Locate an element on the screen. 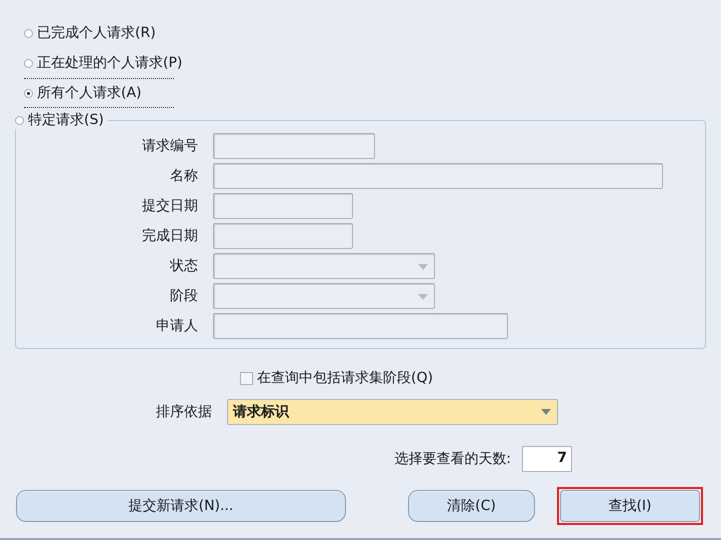  action-button: 清除(C) is located at coordinates (471, 506).